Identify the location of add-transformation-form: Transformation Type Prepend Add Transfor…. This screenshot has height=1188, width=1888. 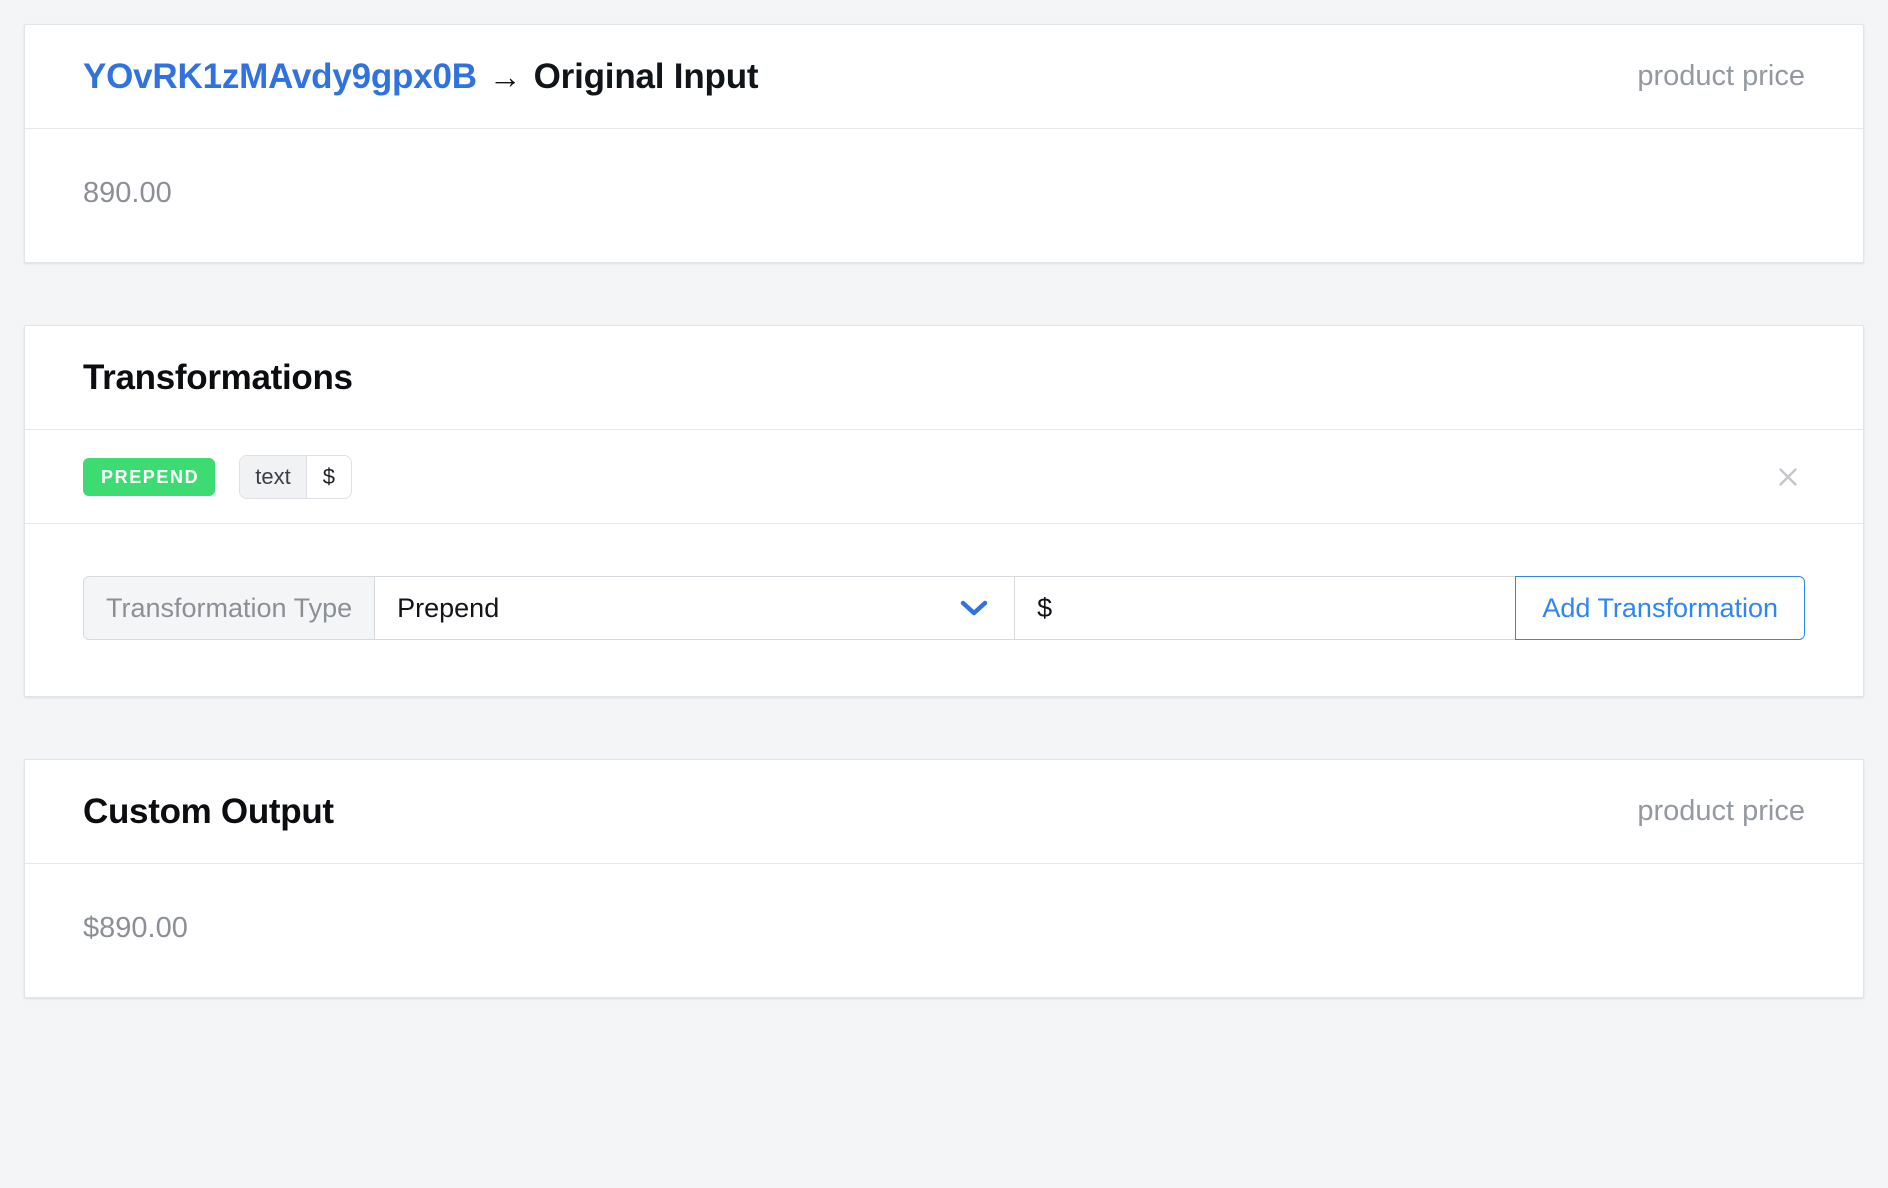
(944, 610).